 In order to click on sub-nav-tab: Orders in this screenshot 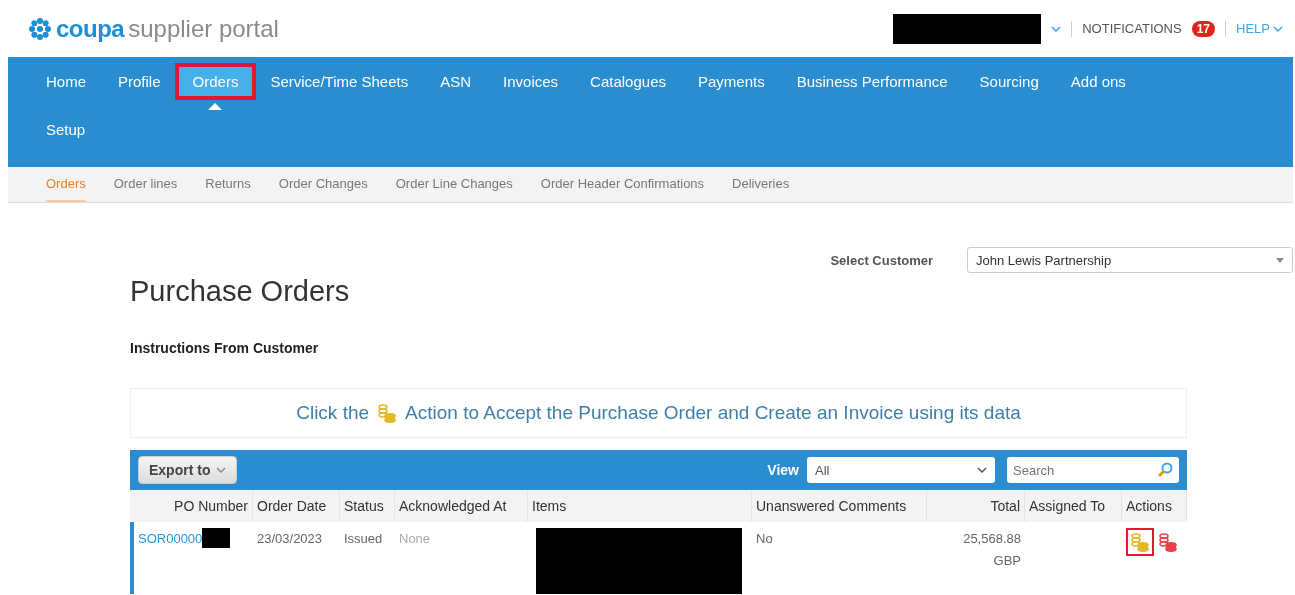, I will do `click(66, 184)`.